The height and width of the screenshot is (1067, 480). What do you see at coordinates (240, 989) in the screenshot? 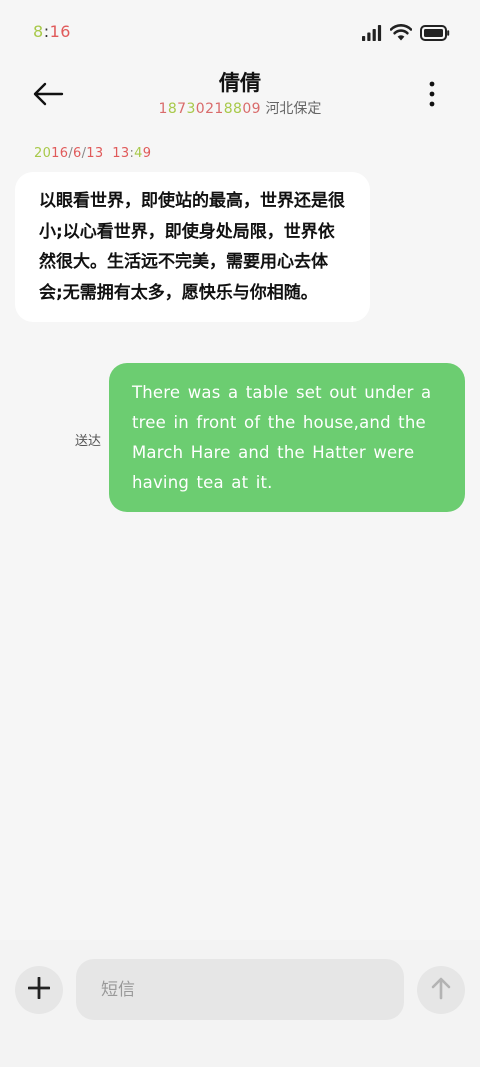
I see `sms-input` at bounding box center [240, 989].